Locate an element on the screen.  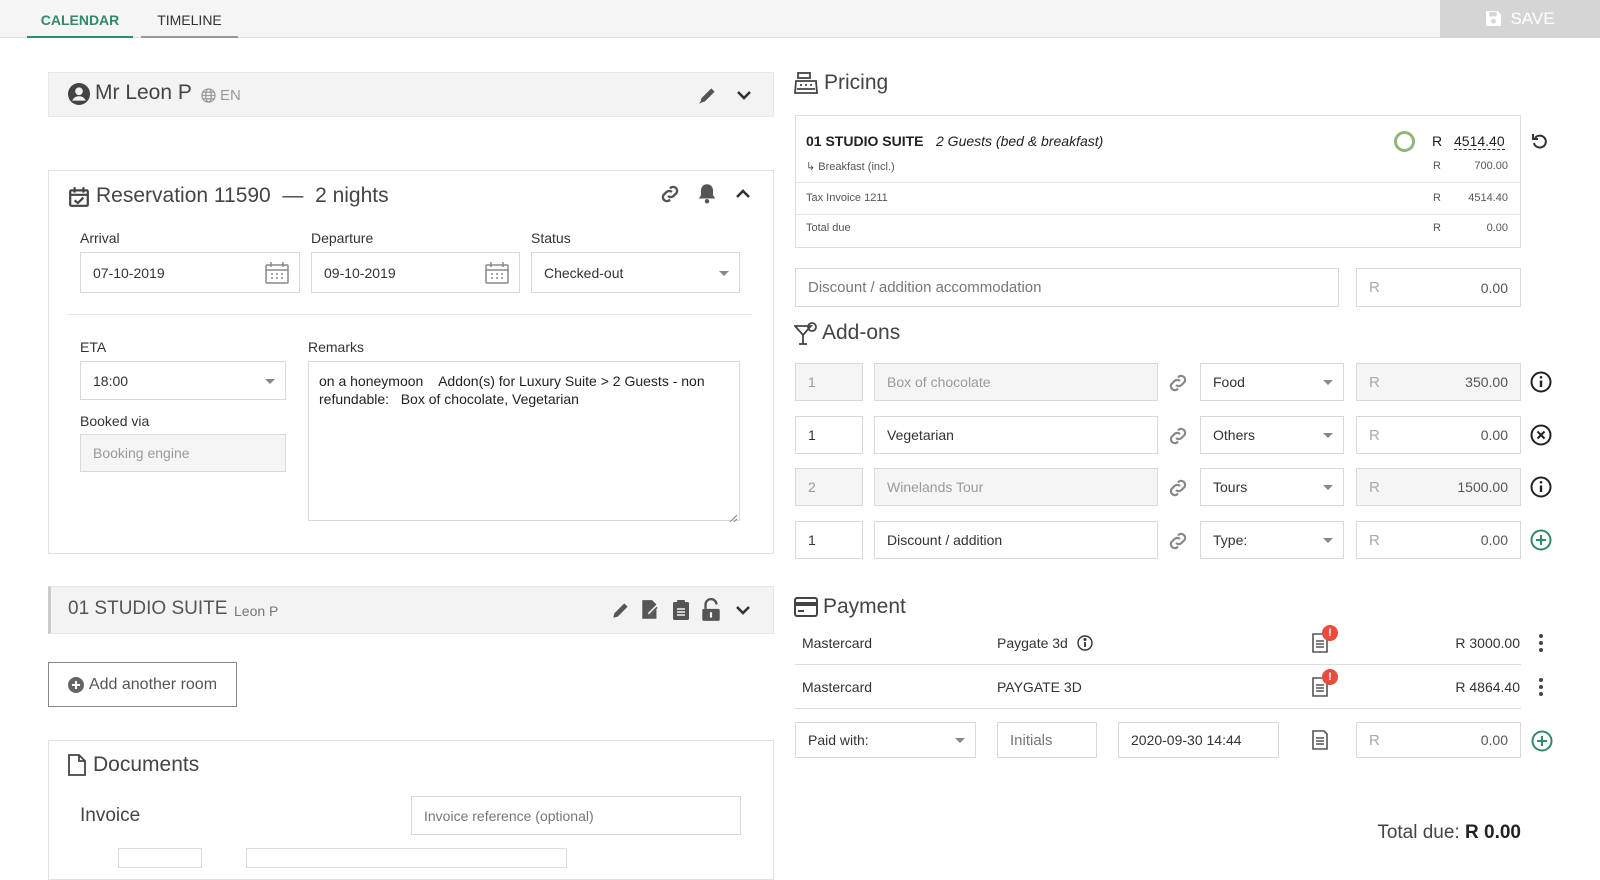
invoice-reference-input: Invoice reference (optional) is located at coordinates (576, 815).